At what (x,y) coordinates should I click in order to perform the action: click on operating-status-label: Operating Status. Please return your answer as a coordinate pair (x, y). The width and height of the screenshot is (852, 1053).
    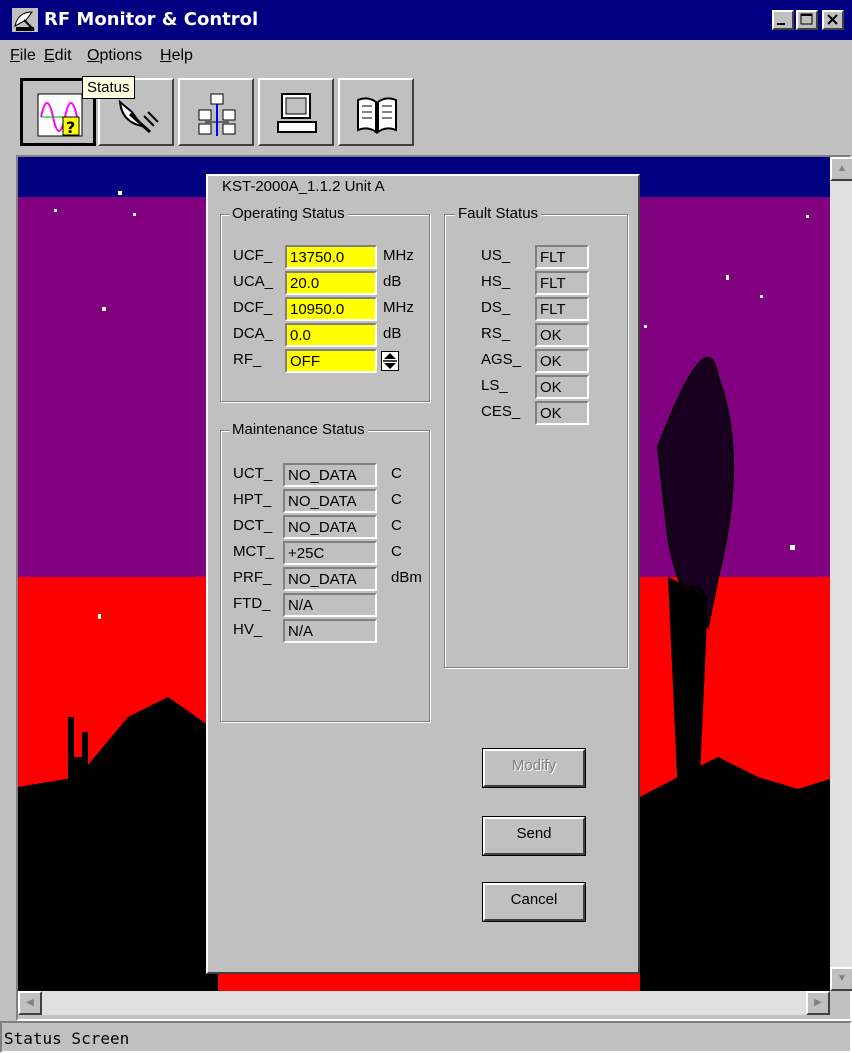
    Looking at the image, I should click on (288, 213).